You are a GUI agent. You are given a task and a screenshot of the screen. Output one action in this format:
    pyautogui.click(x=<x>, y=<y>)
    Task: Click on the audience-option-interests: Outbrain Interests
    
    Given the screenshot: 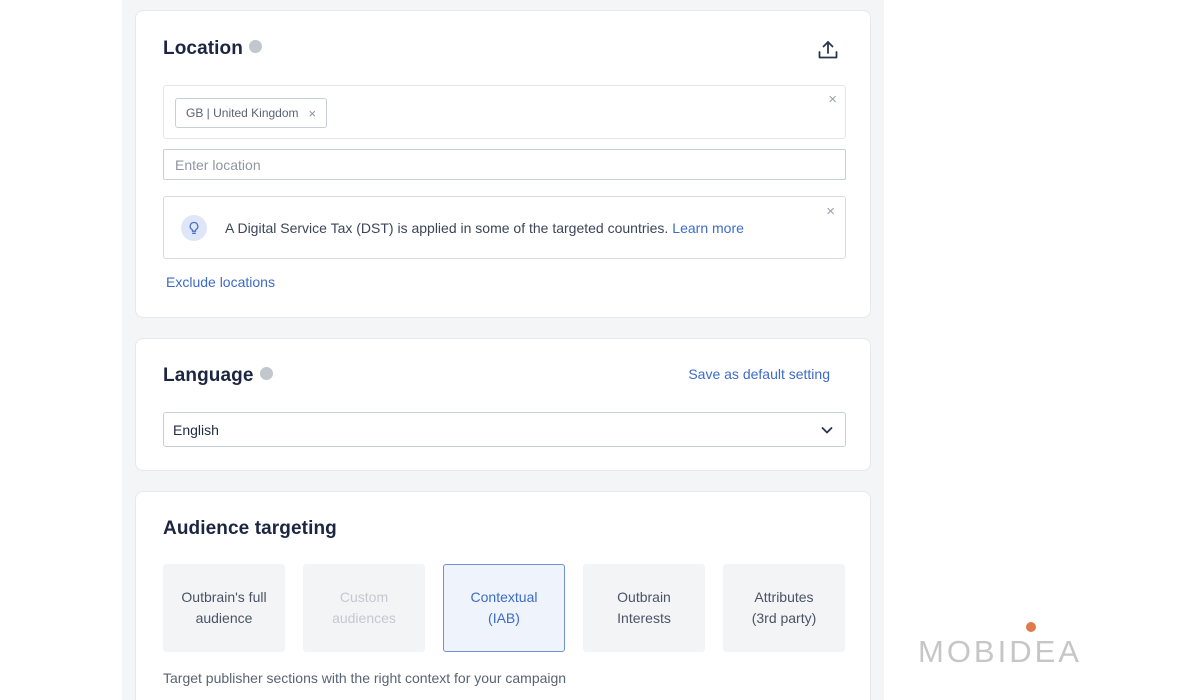 What is the action you would take?
    pyautogui.click(x=644, y=608)
    